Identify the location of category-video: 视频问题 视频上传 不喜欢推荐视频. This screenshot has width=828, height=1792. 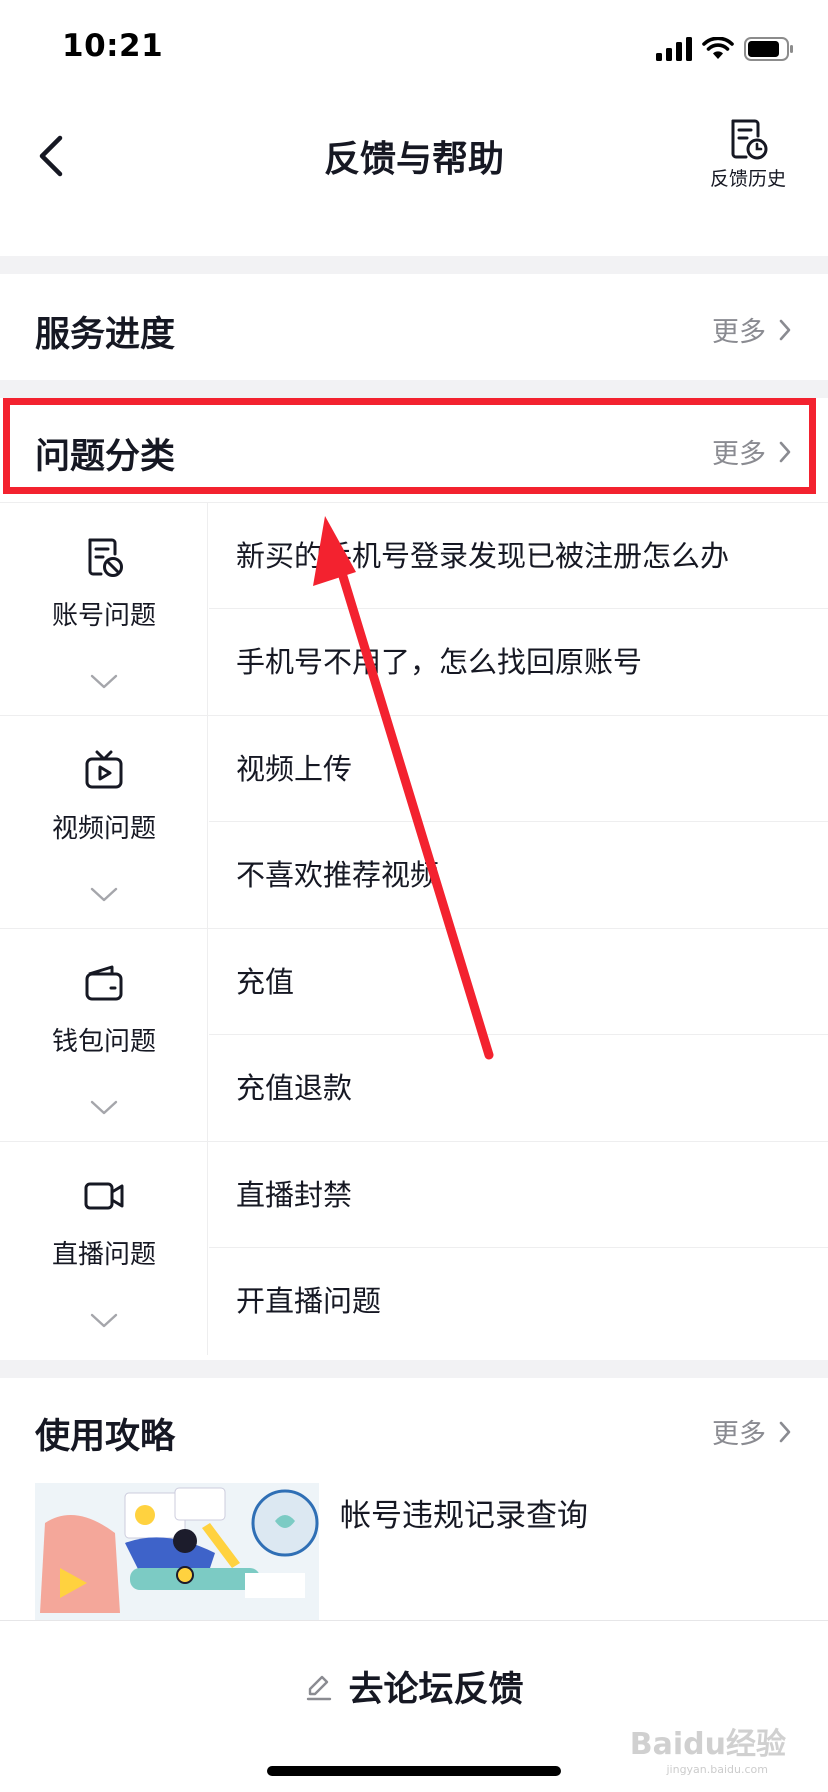
(414, 822).